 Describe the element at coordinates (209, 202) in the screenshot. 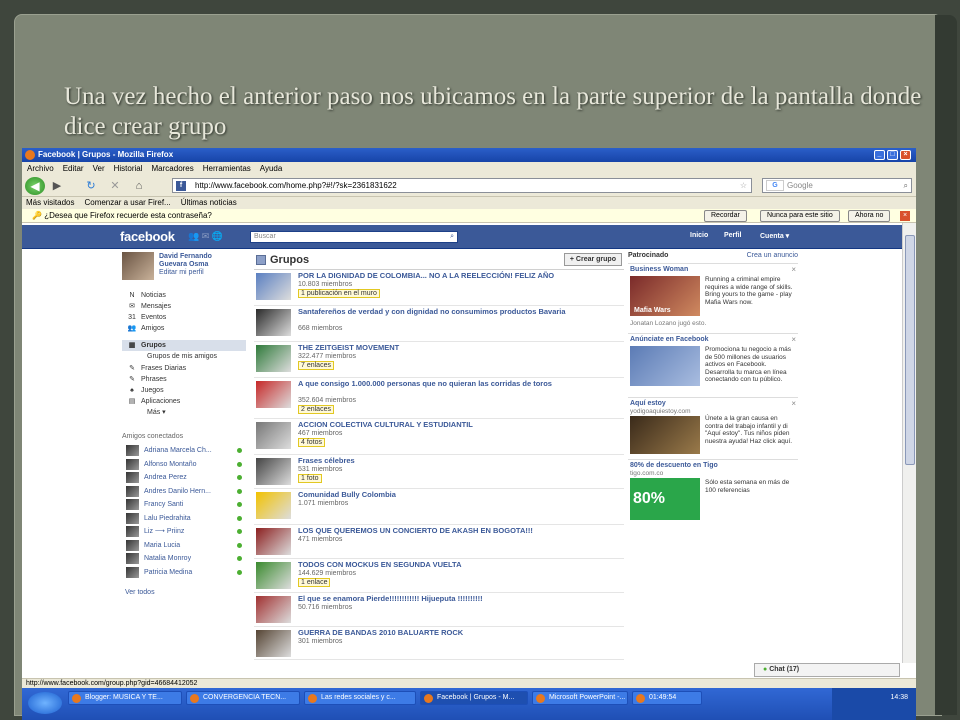

I see `bookmark-item: Últimas noticias` at that location.